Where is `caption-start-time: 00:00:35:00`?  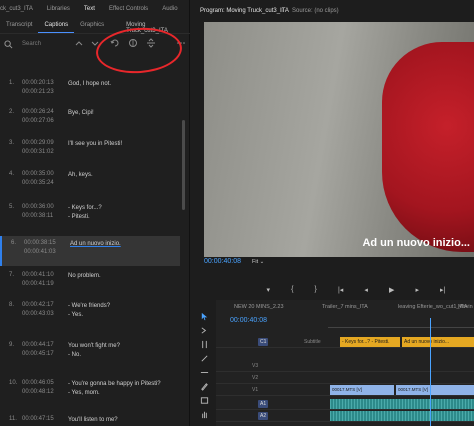
caption-start-time: 00:00:35:00 is located at coordinates (38, 174).